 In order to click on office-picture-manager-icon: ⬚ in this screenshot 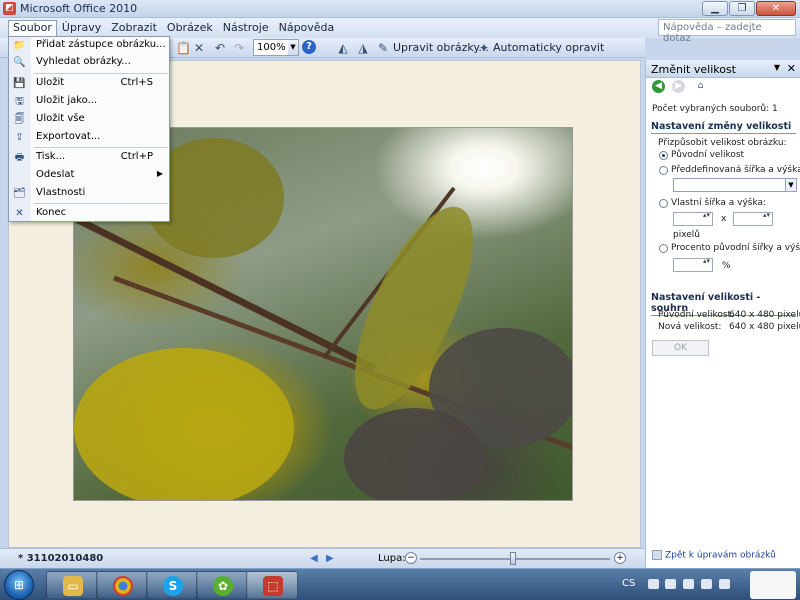, I will do `click(273, 586)`.